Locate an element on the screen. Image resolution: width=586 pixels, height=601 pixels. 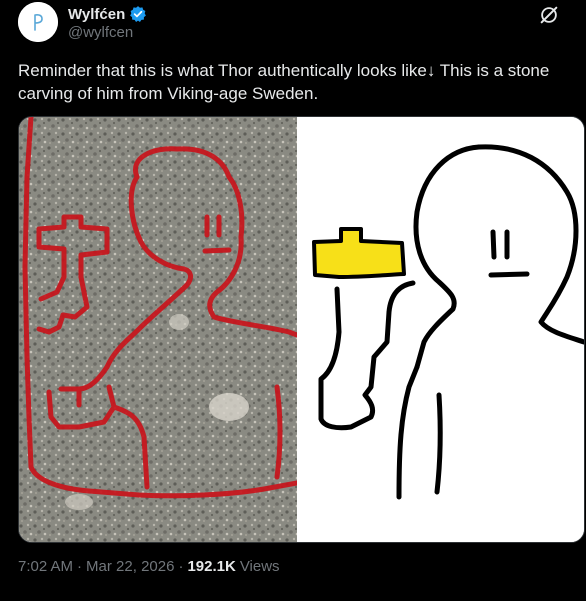
display-name: Wylfćen is located at coordinates (96, 14).